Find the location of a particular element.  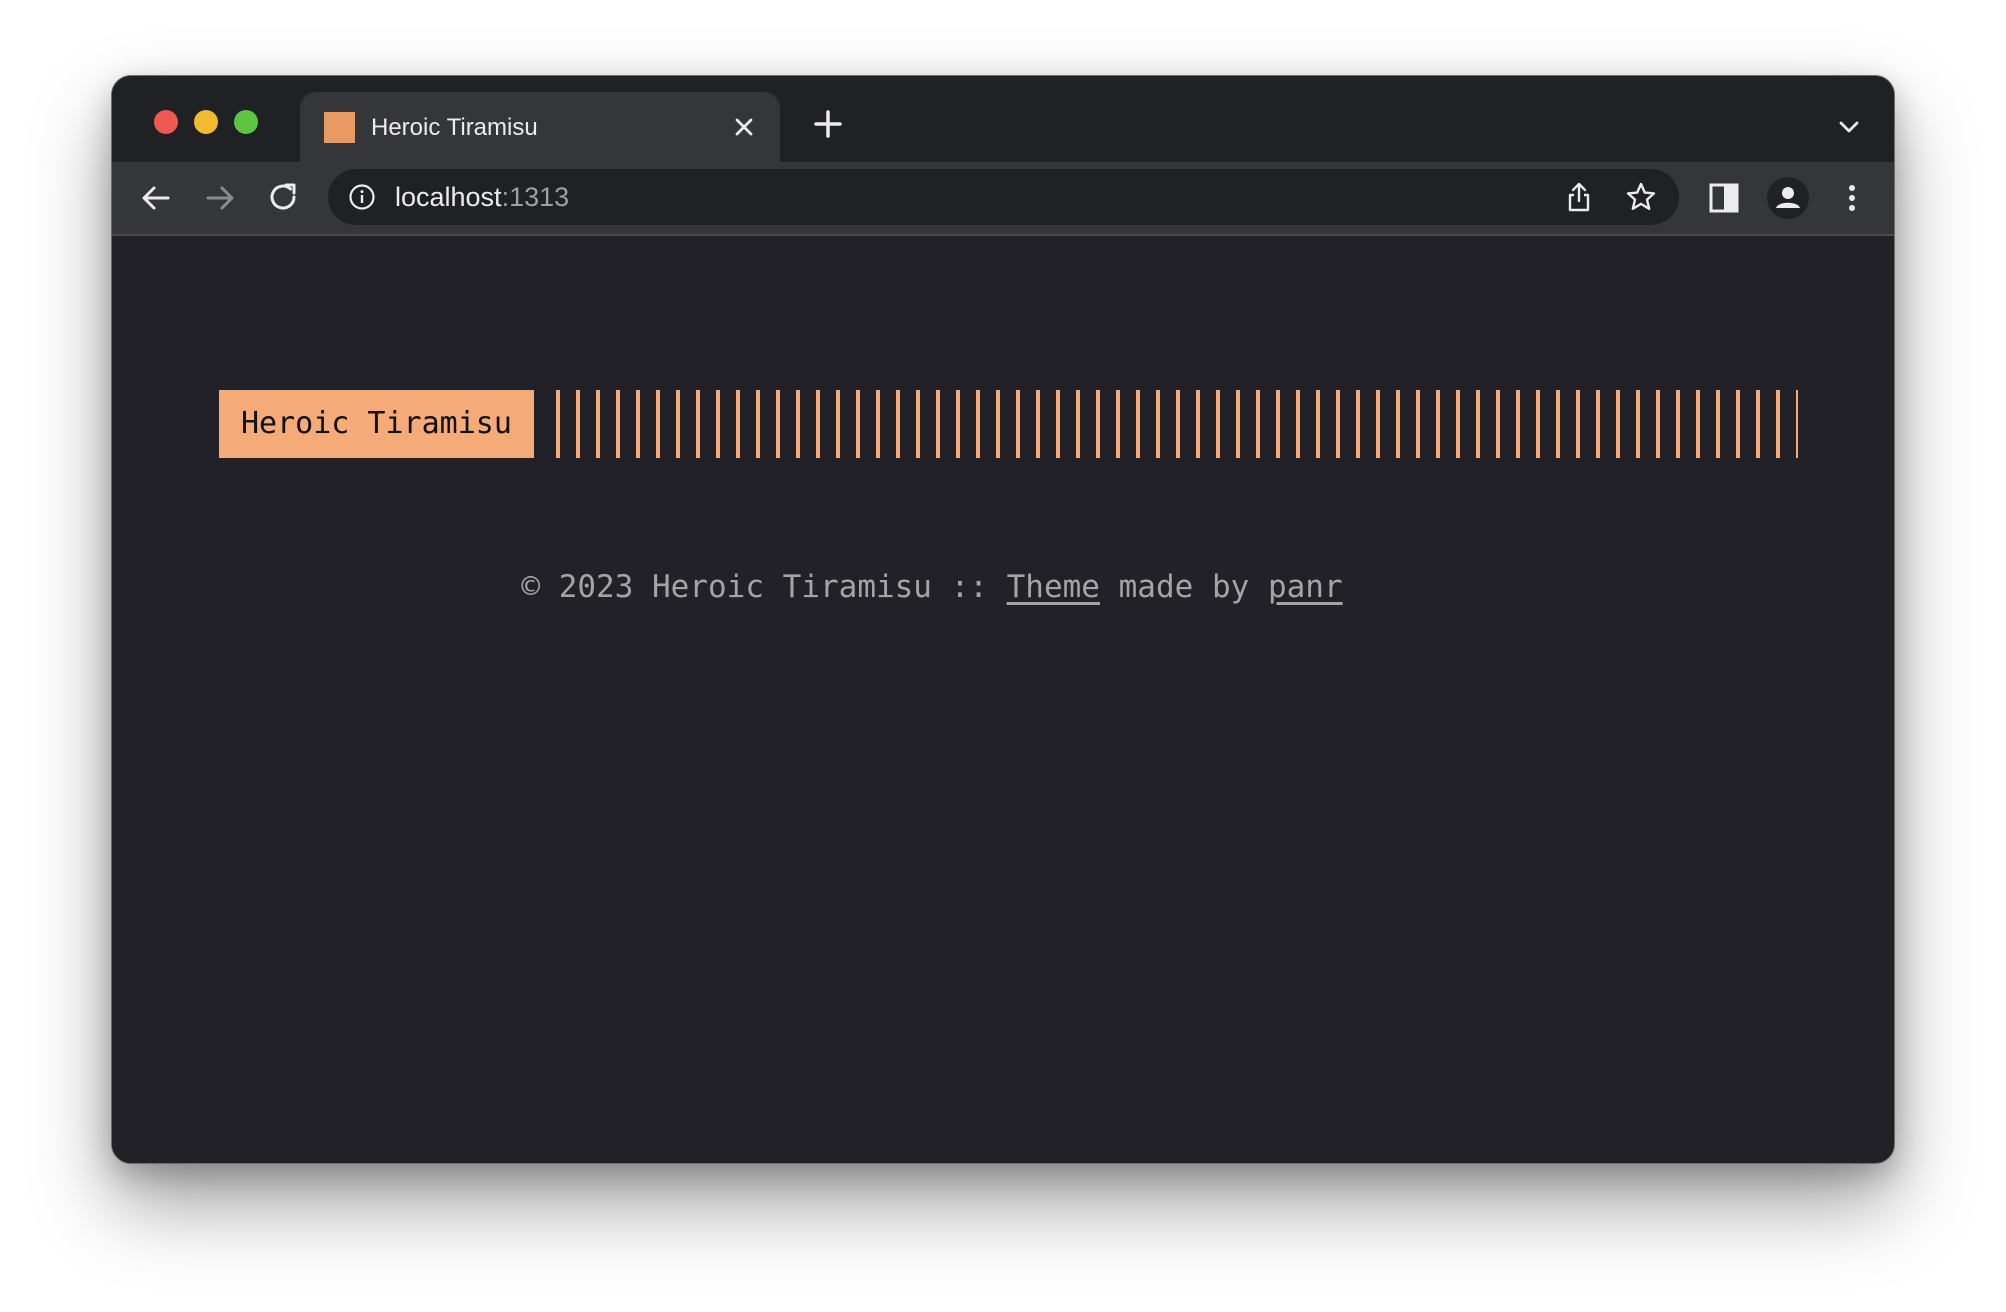

theme-link: Theme is located at coordinates (1053, 587).